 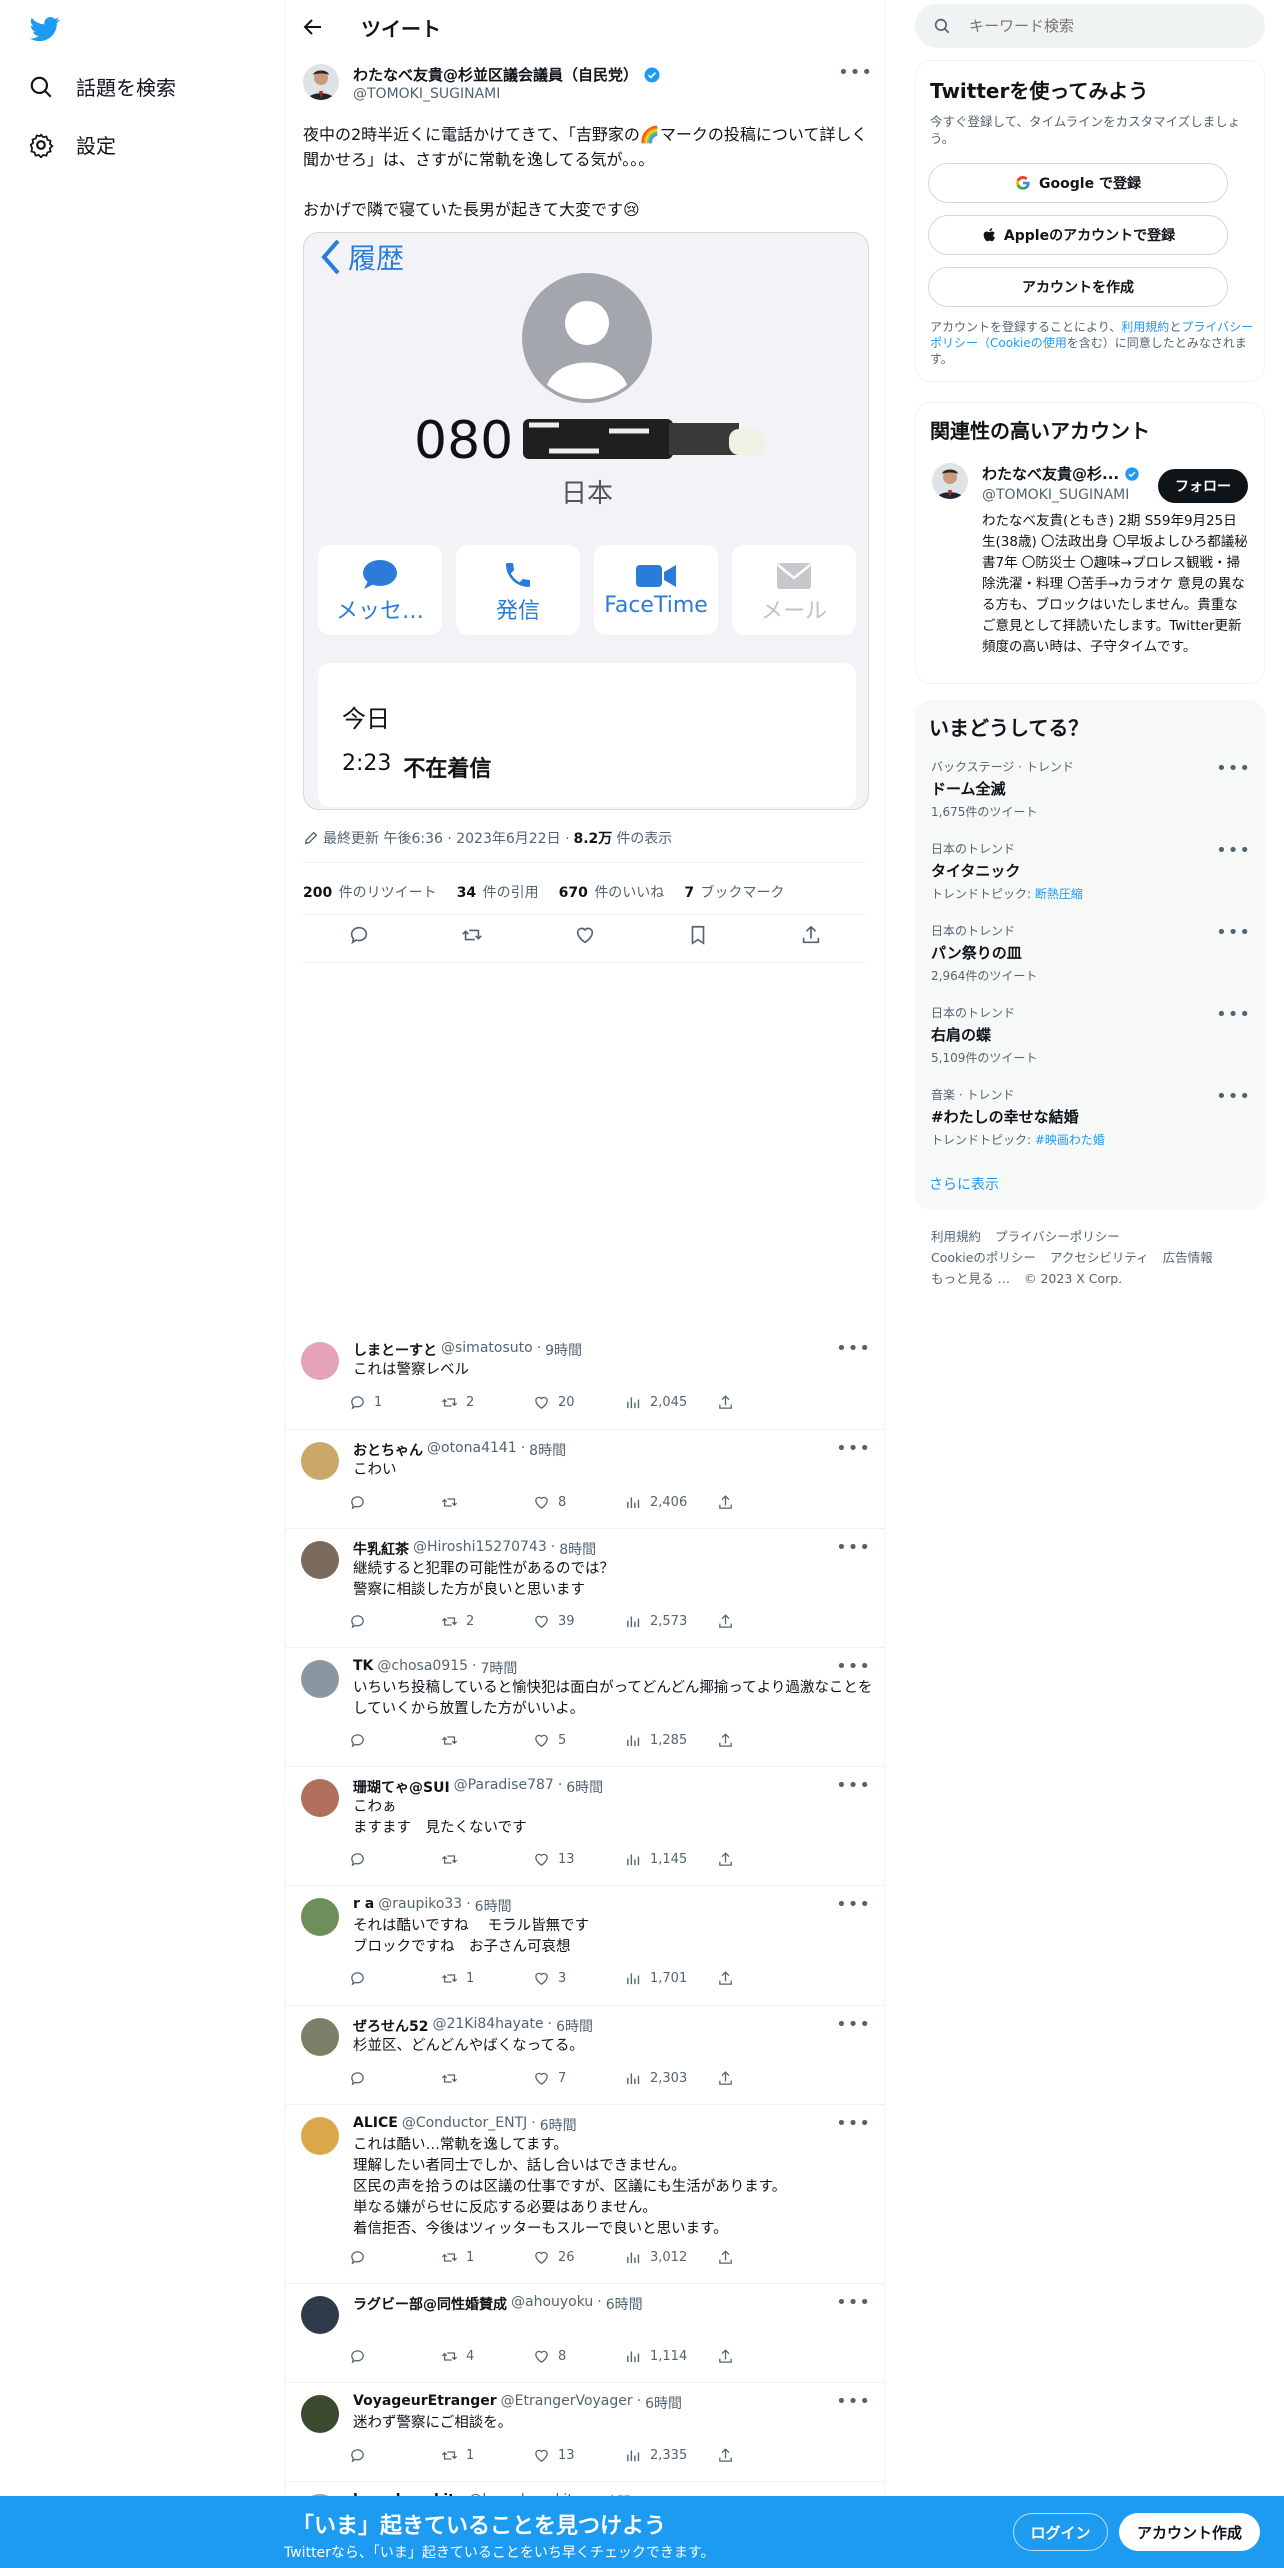 I want to click on reply-button: 1, so click(x=395, y=1402).